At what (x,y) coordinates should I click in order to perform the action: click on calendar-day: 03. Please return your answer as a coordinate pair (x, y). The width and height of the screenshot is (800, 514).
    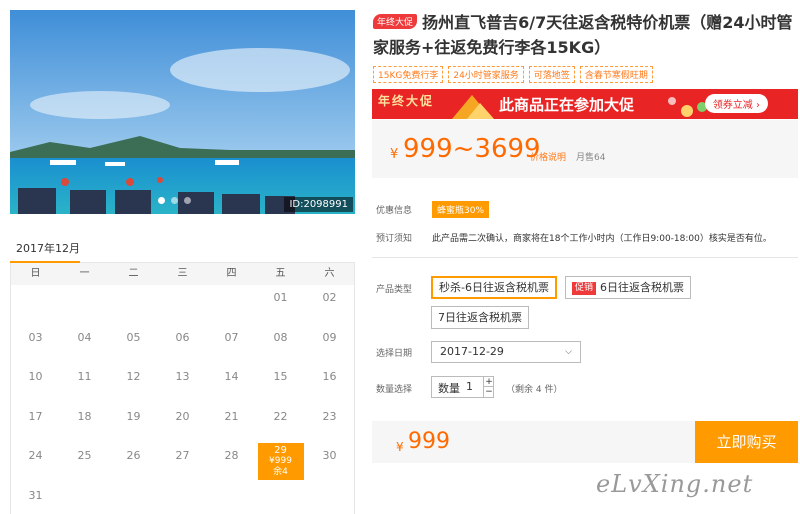
    Looking at the image, I should click on (35, 345).